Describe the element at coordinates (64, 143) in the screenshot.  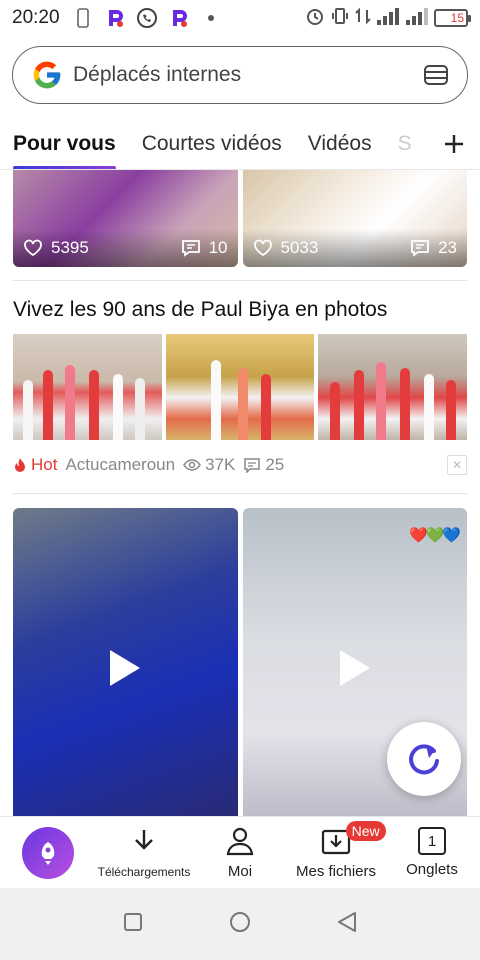
I see `tab-pour-vous: Pour vous` at that location.